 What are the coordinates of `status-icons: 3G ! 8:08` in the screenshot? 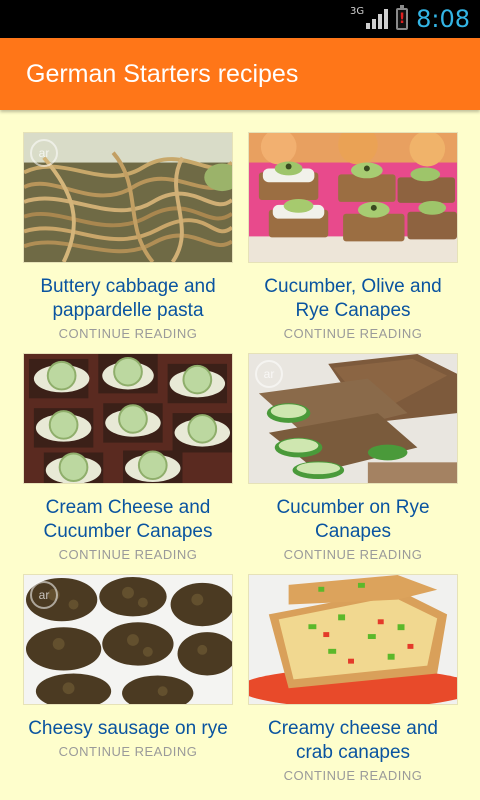 It's located at (410, 19).